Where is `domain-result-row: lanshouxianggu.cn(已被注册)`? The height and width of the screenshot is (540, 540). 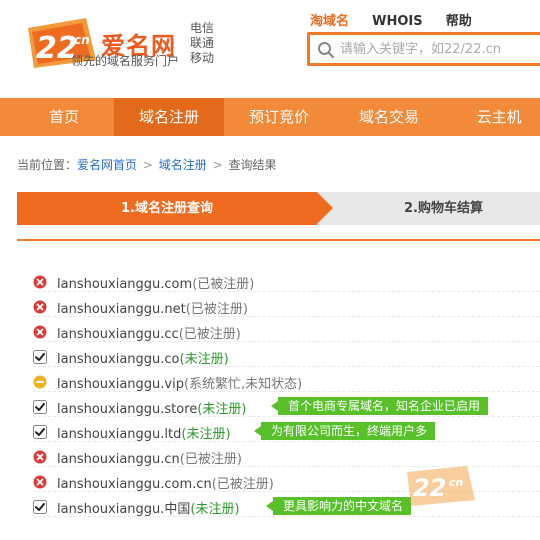
domain-result-row: lanshouxianggu.cn(已被注册) is located at coordinates (286, 457).